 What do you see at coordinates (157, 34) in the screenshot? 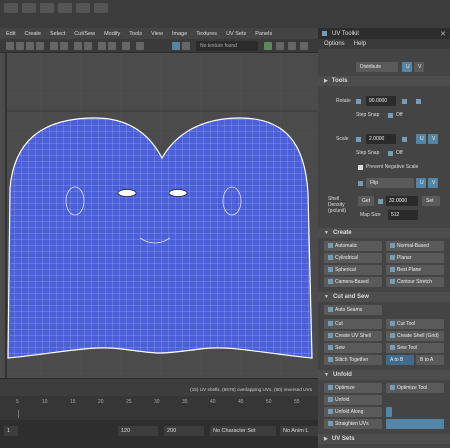
I see `menu-view: View` at bounding box center [157, 34].